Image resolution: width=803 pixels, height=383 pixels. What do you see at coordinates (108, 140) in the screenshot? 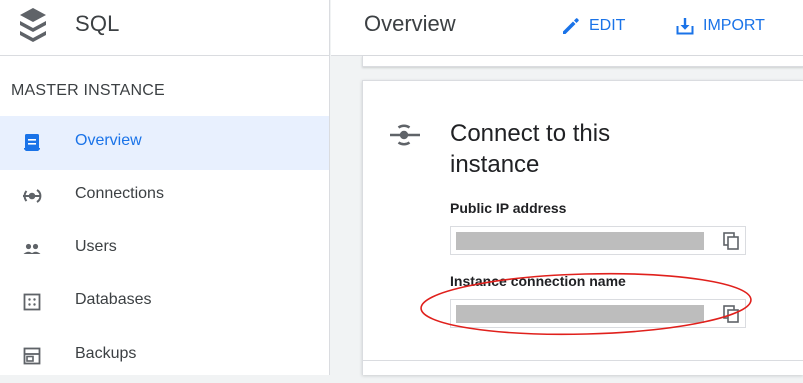
I see `sidebar-item-label: Overview` at bounding box center [108, 140].